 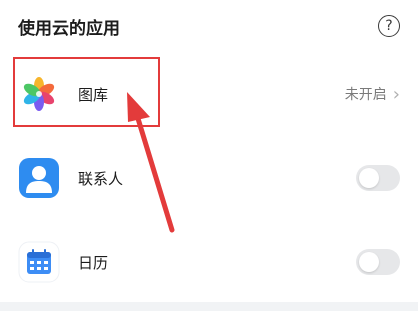 I want to click on gallery-status: 未开启, so click(x=365, y=95).